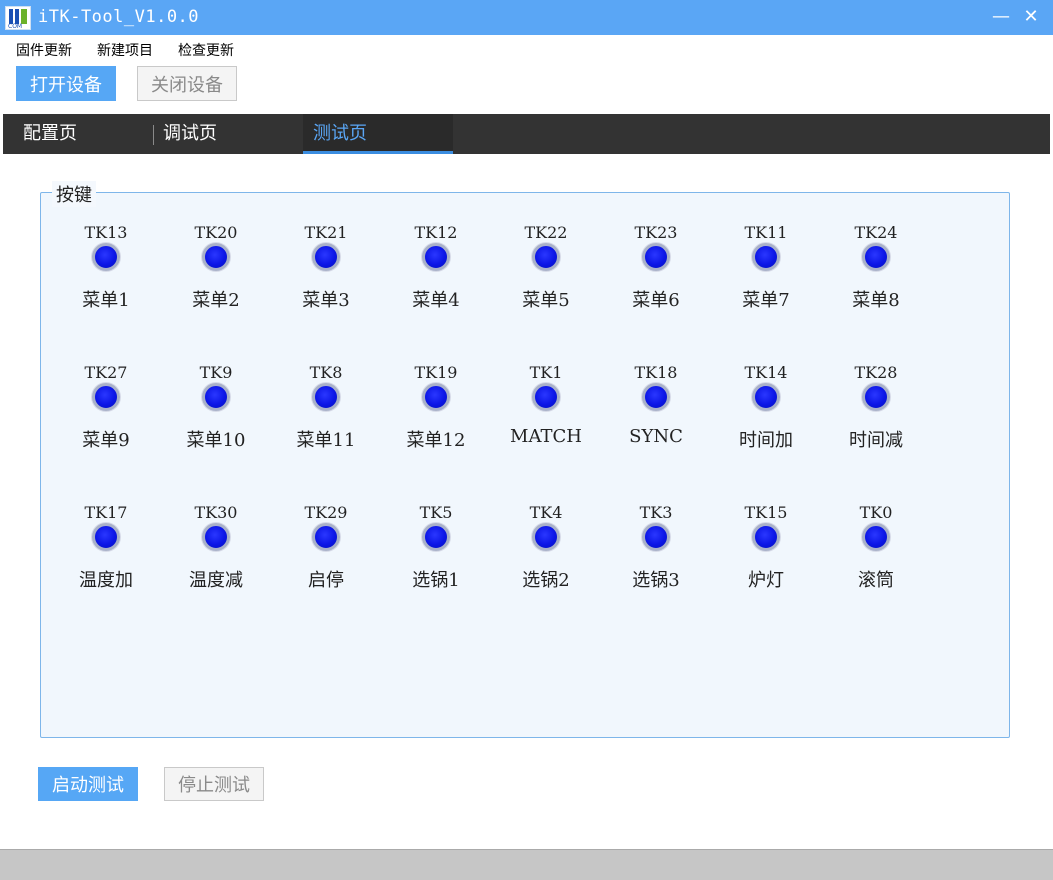 This screenshot has width=1053, height=880. Describe the element at coordinates (44, 50) in the screenshot. I see `menu-firmware-update: 固件更新` at that location.